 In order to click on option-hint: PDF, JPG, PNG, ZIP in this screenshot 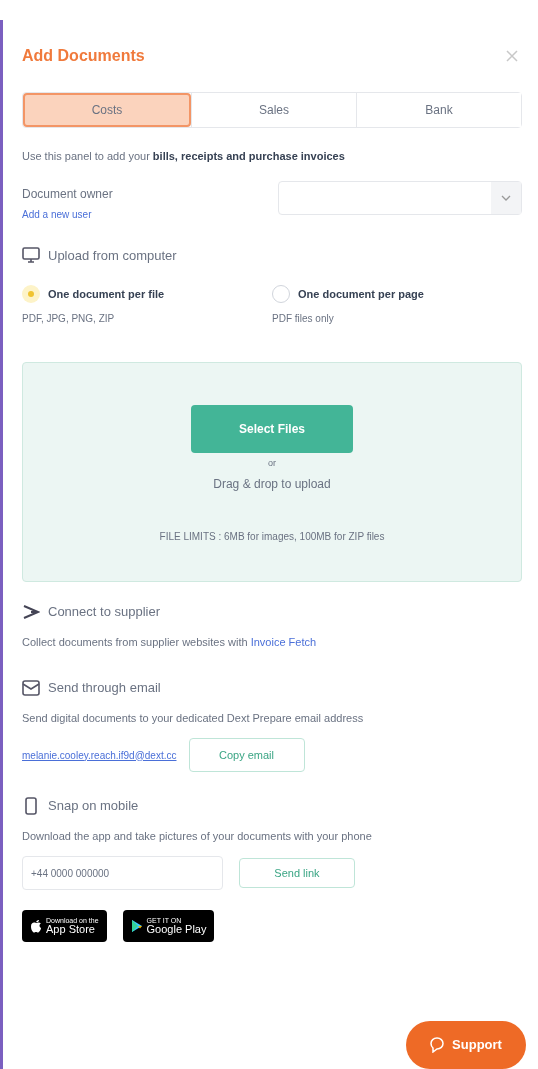, I will do `click(69, 319)`.